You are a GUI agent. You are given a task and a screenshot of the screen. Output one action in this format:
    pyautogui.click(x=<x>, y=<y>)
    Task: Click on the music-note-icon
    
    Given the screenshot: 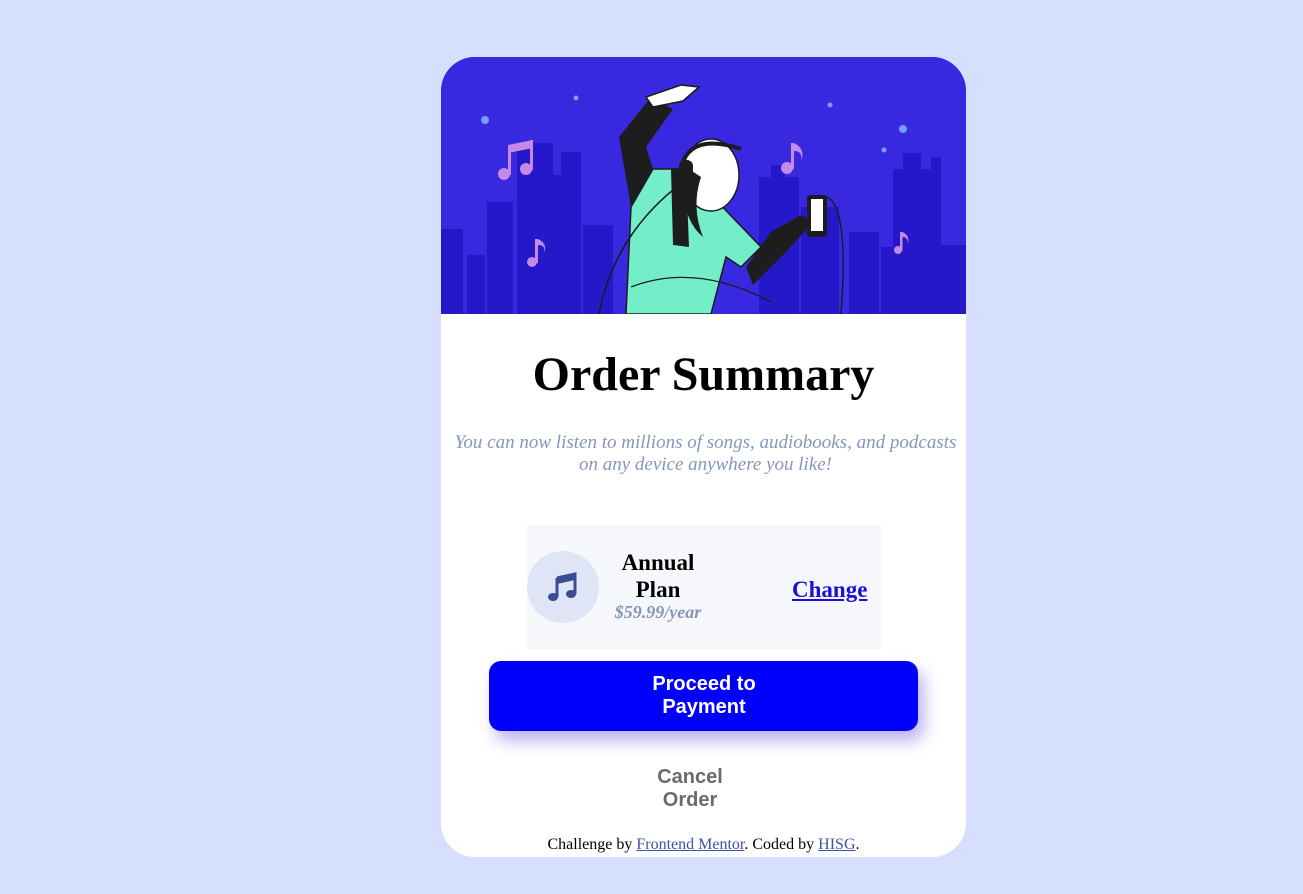 What is the action you would take?
    pyautogui.click(x=563, y=587)
    